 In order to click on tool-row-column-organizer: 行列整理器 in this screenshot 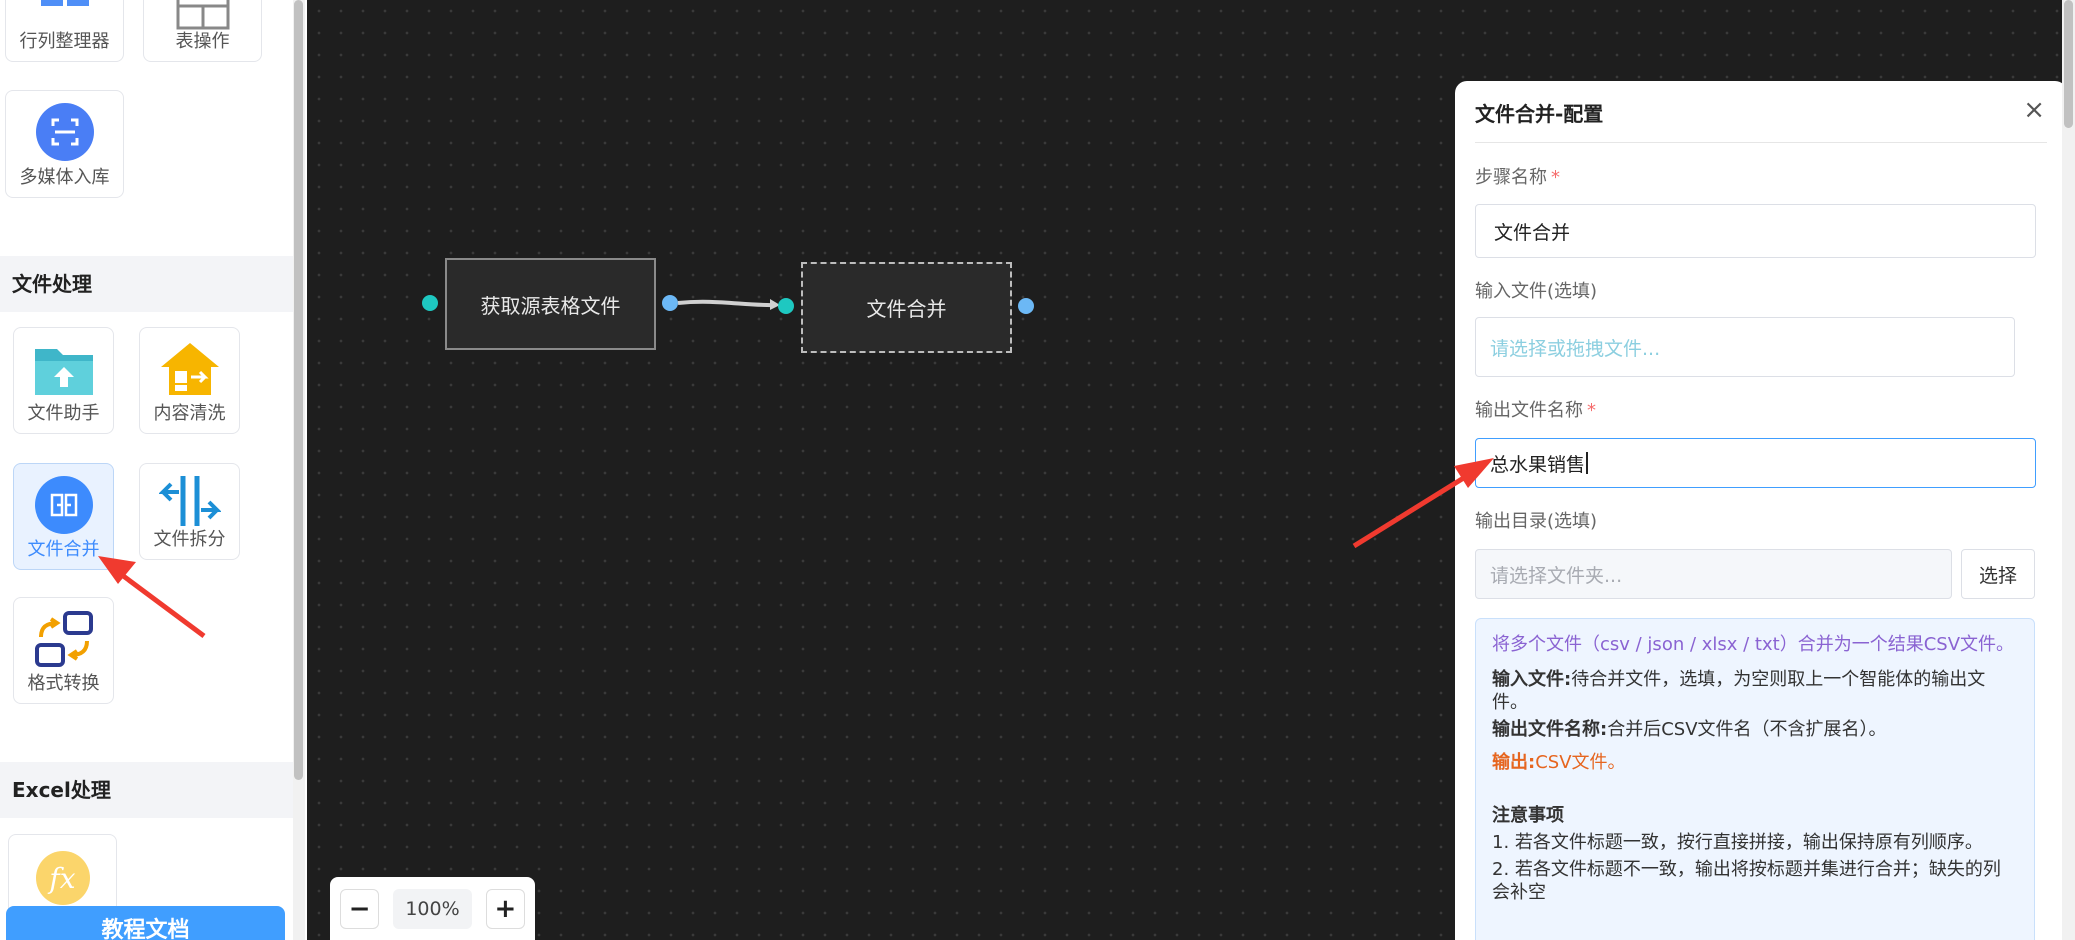, I will do `click(64, 31)`.